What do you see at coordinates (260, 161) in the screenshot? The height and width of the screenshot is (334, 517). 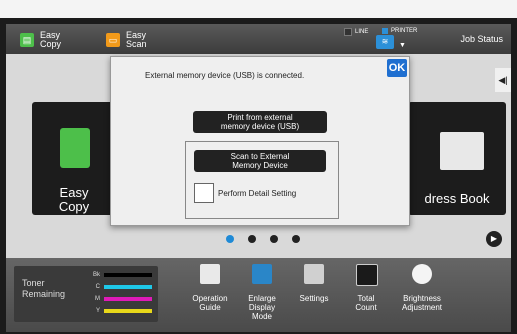 I see `scan-to-usb-button: Scan to External Memory Device` at bounding box center [260, 161].